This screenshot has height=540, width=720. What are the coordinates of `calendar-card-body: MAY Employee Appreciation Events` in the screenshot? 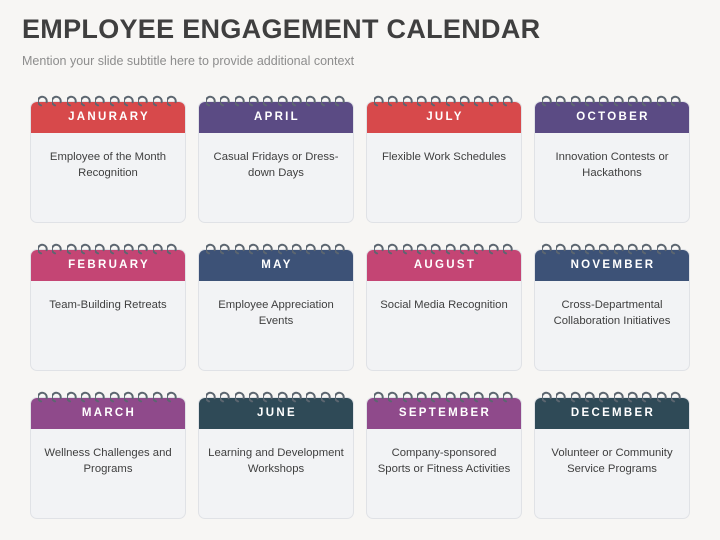 It's located at (276, 310).